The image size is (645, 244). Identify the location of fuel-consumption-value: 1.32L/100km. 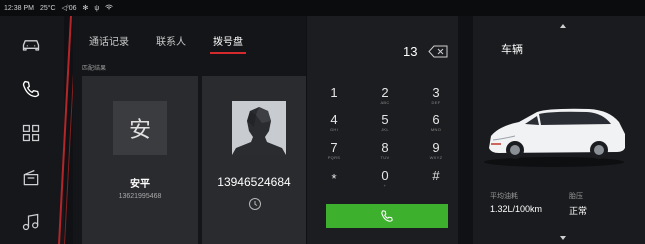
(516, 209).